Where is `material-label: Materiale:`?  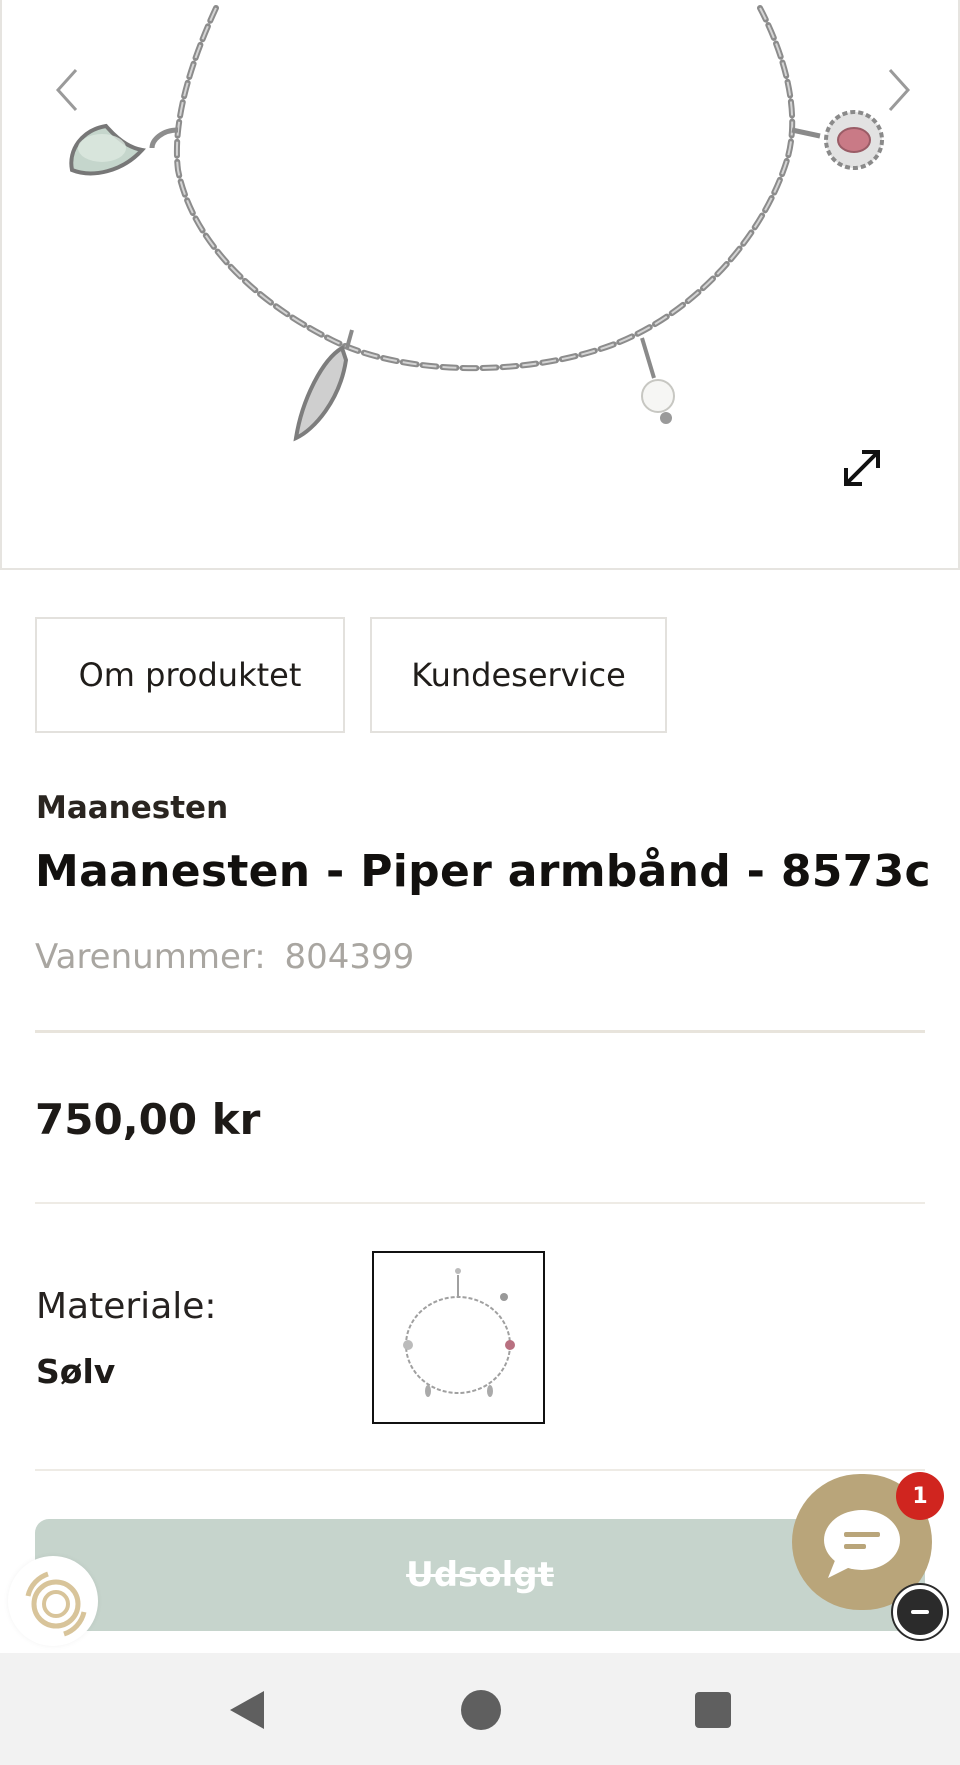 material-label: Materiale: is located at coordinates (126, 1306).